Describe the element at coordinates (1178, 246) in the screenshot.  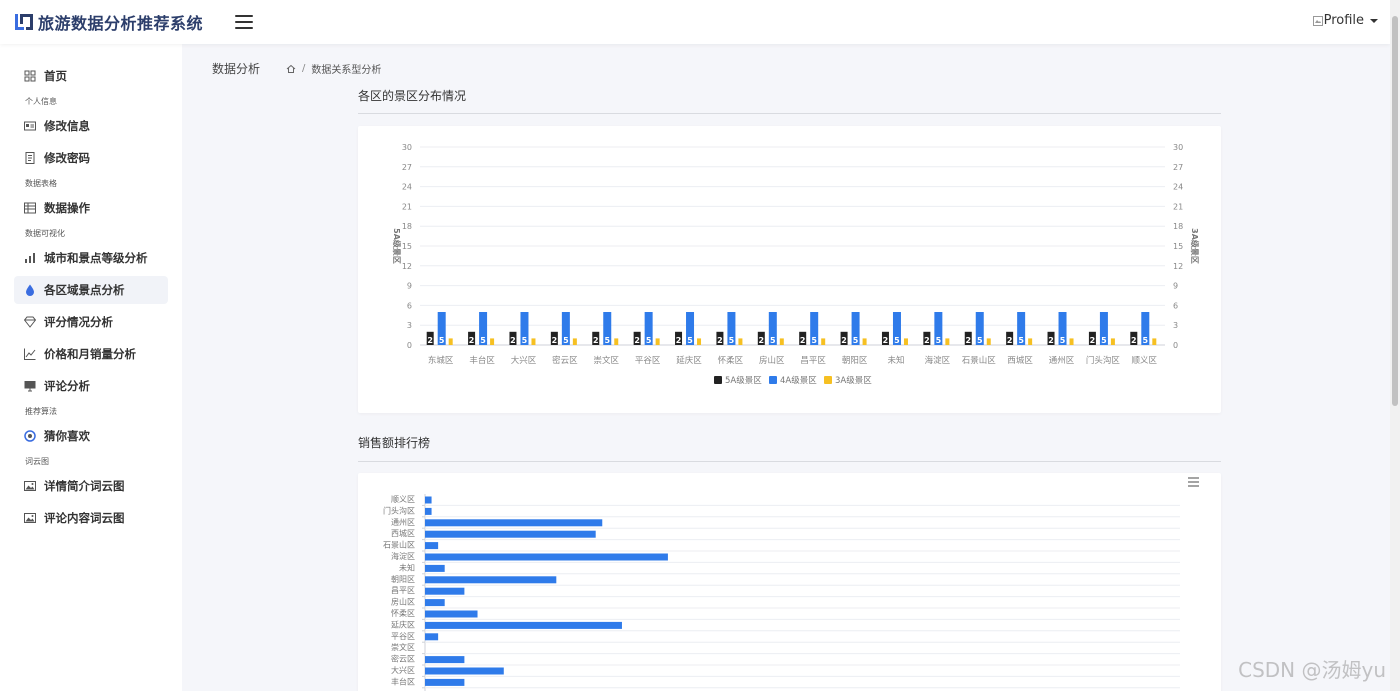
I see `y2-tick-label: 15` at that location.